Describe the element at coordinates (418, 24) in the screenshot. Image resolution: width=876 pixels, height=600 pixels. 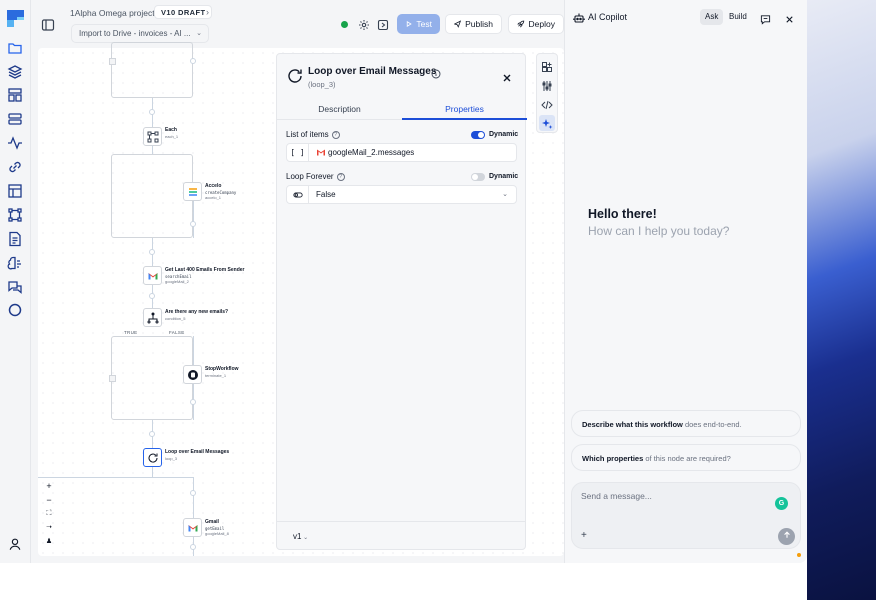
I see `test-button: Test` at that location.